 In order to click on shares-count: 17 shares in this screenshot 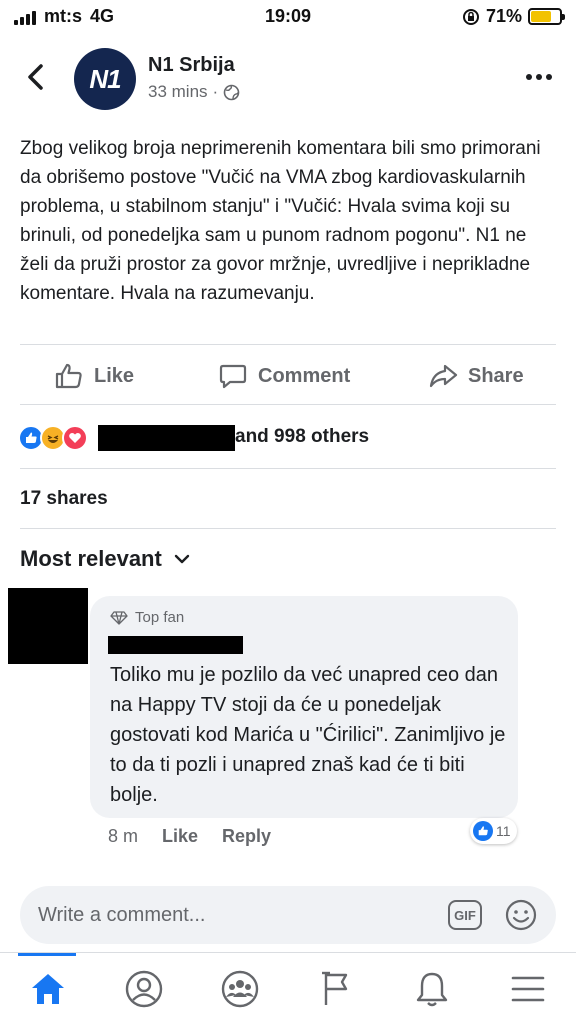, I will do `click(64, 499)`.